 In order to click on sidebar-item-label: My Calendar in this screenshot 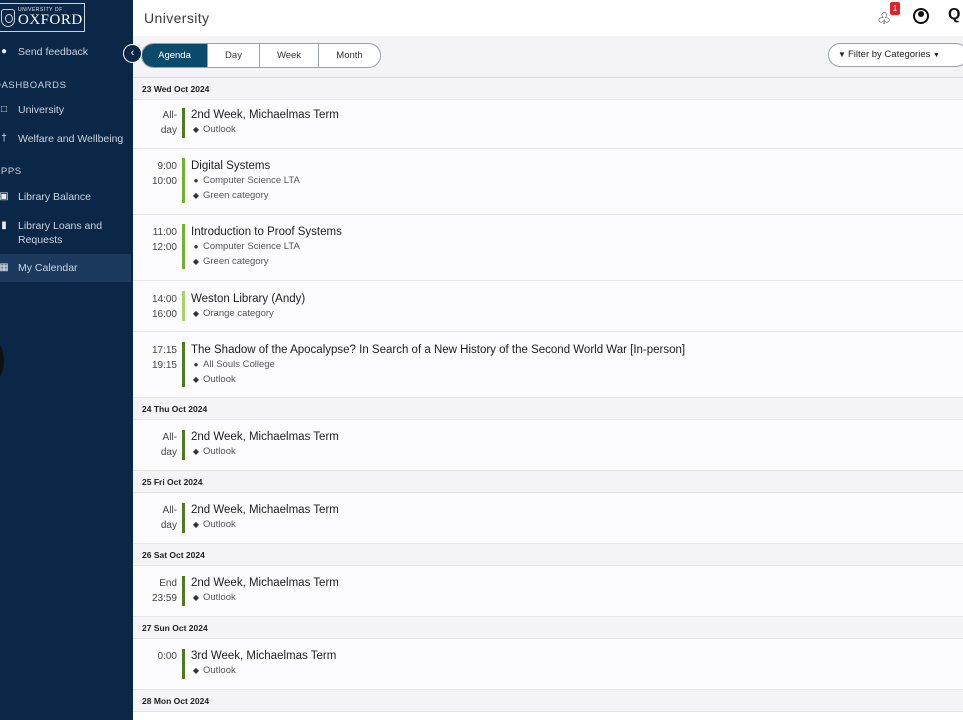, I will do `click(48, 268)`.